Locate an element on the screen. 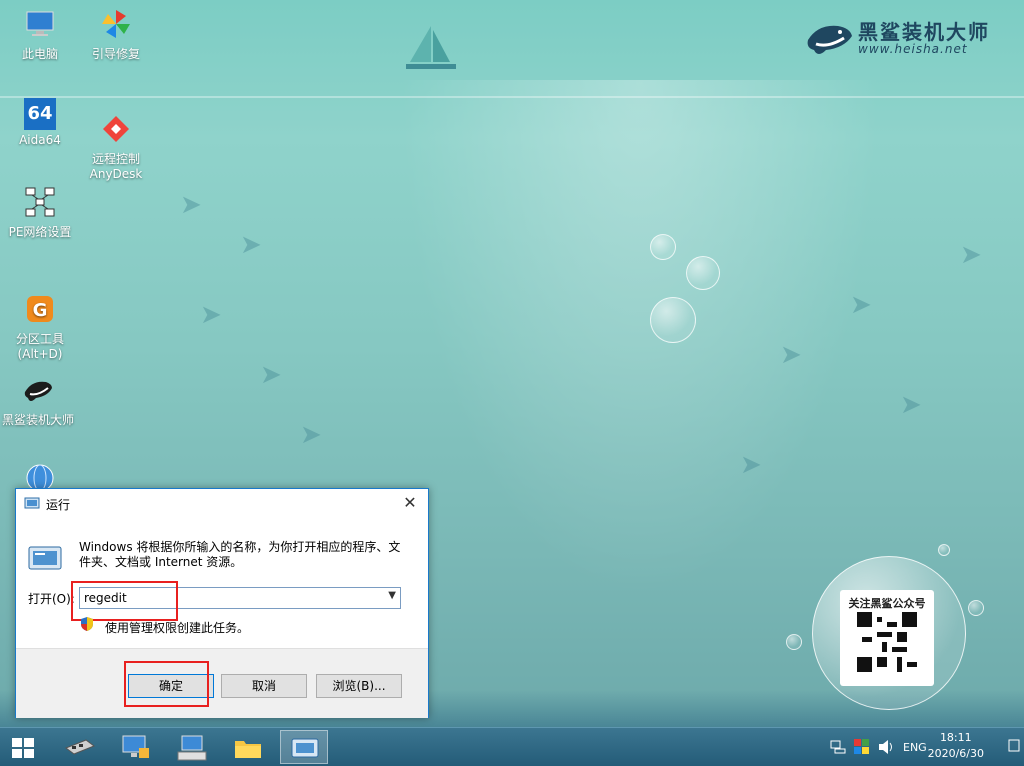 The height and width of the screenshot is (766, 1024). open-label: 打开(O): is located at coordinates (51, 599).